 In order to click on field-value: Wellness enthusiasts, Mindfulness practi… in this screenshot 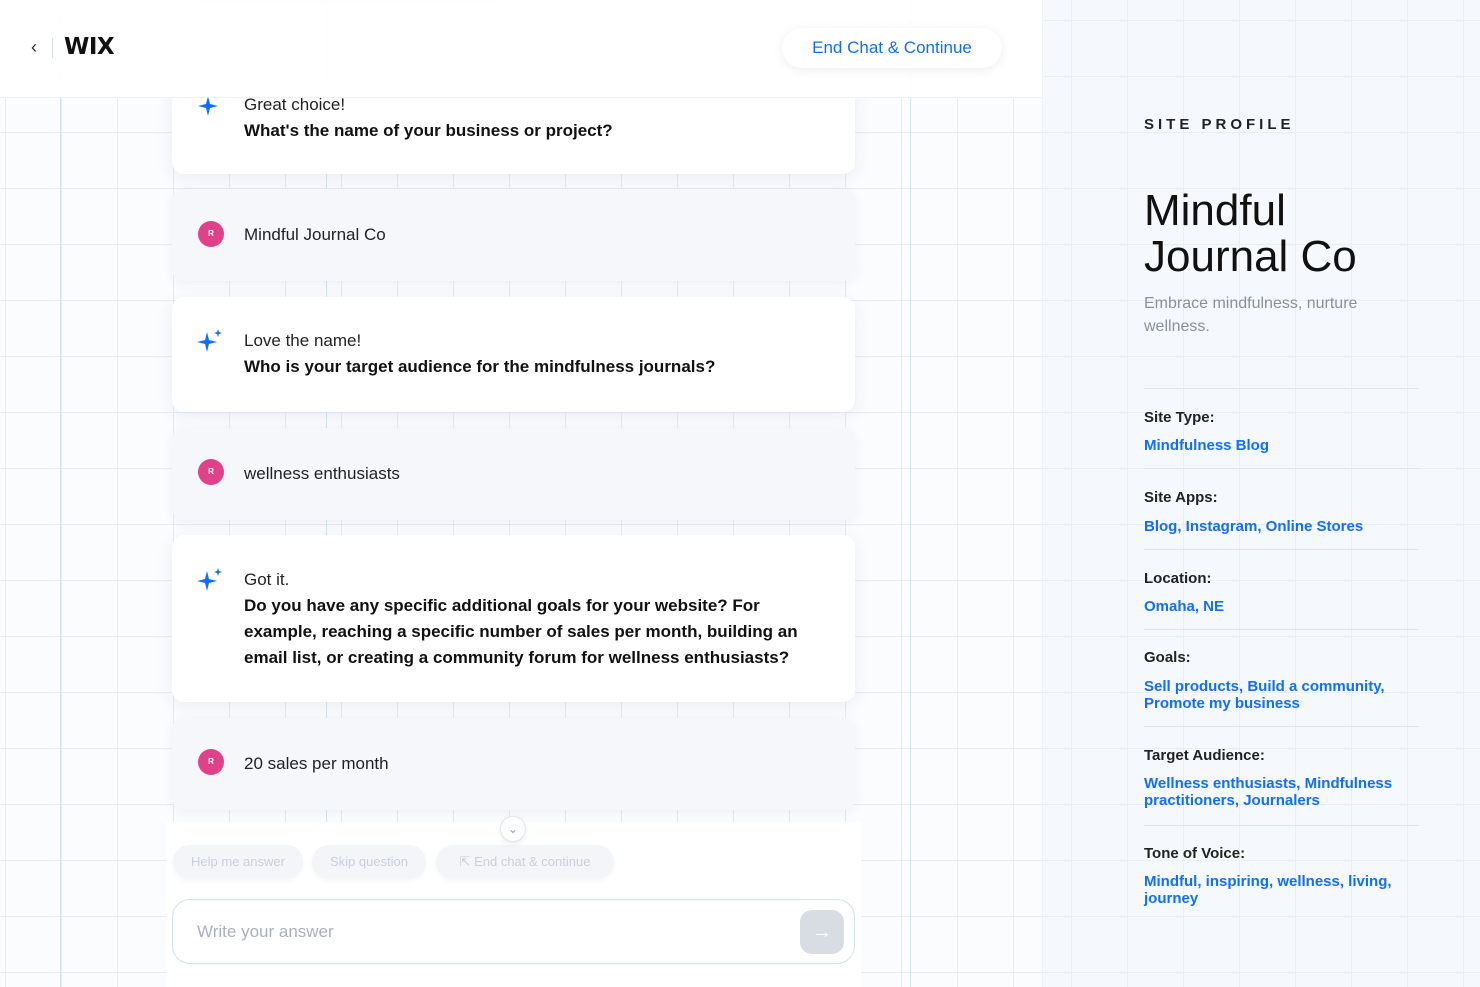, I will do `click(1268, 792)`.